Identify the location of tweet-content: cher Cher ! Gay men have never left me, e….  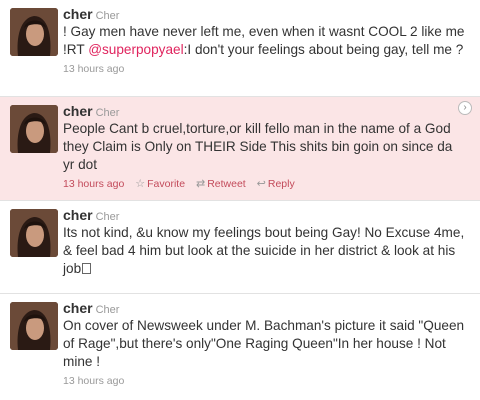
(264, 41).